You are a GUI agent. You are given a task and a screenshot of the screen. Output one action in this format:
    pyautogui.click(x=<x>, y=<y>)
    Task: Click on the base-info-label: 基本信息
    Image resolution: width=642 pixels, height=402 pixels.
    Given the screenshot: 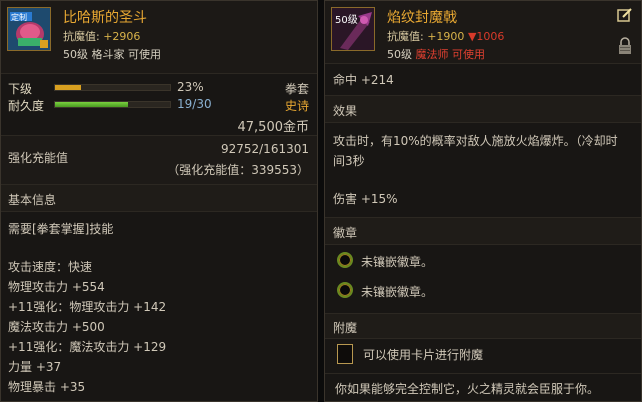 What is the action you would take?
    pyautogui.click(x=32, y=200)
    